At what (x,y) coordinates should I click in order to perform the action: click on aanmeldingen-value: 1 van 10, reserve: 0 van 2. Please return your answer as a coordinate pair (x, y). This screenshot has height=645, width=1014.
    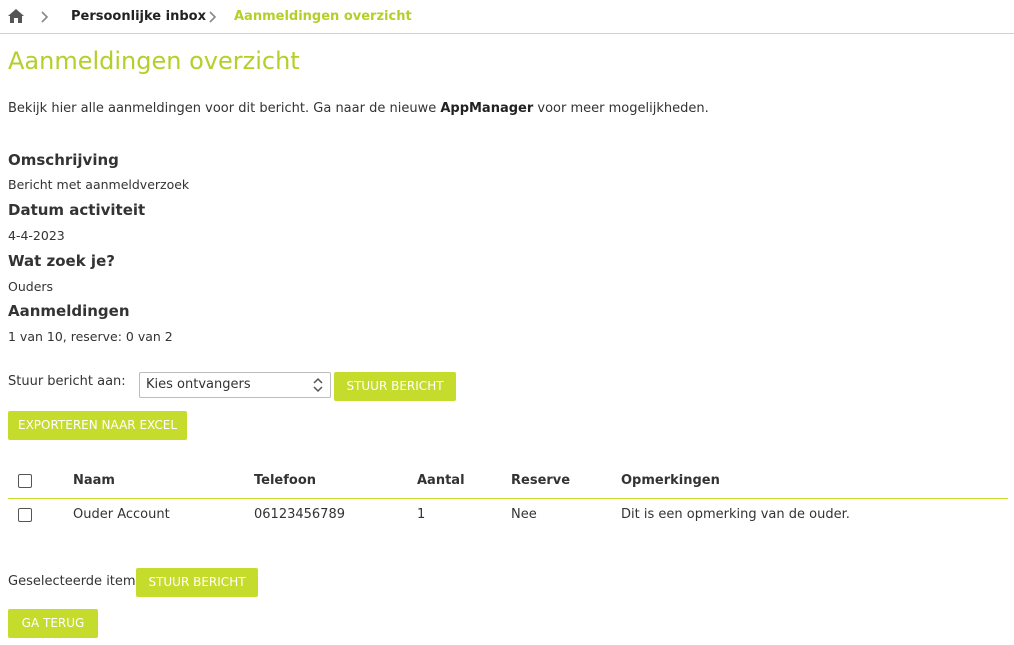
    Looking at the image, I should click on (90, 336).